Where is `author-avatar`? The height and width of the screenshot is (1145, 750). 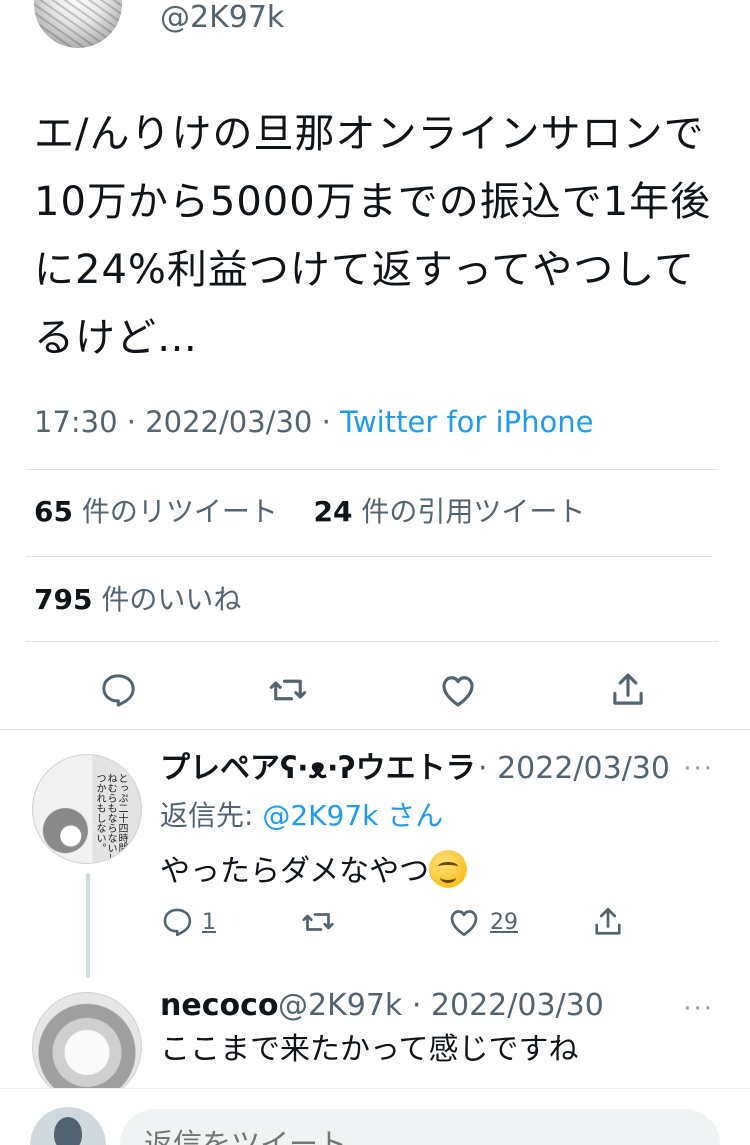
author-avatar is located at coordinates (78, 24).